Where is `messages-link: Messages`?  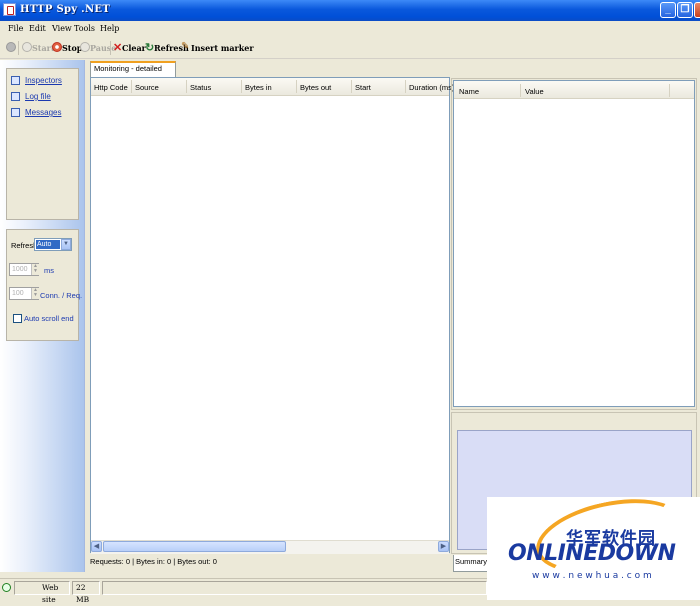
messages-link: Messages is located at coordinates (43, 112).